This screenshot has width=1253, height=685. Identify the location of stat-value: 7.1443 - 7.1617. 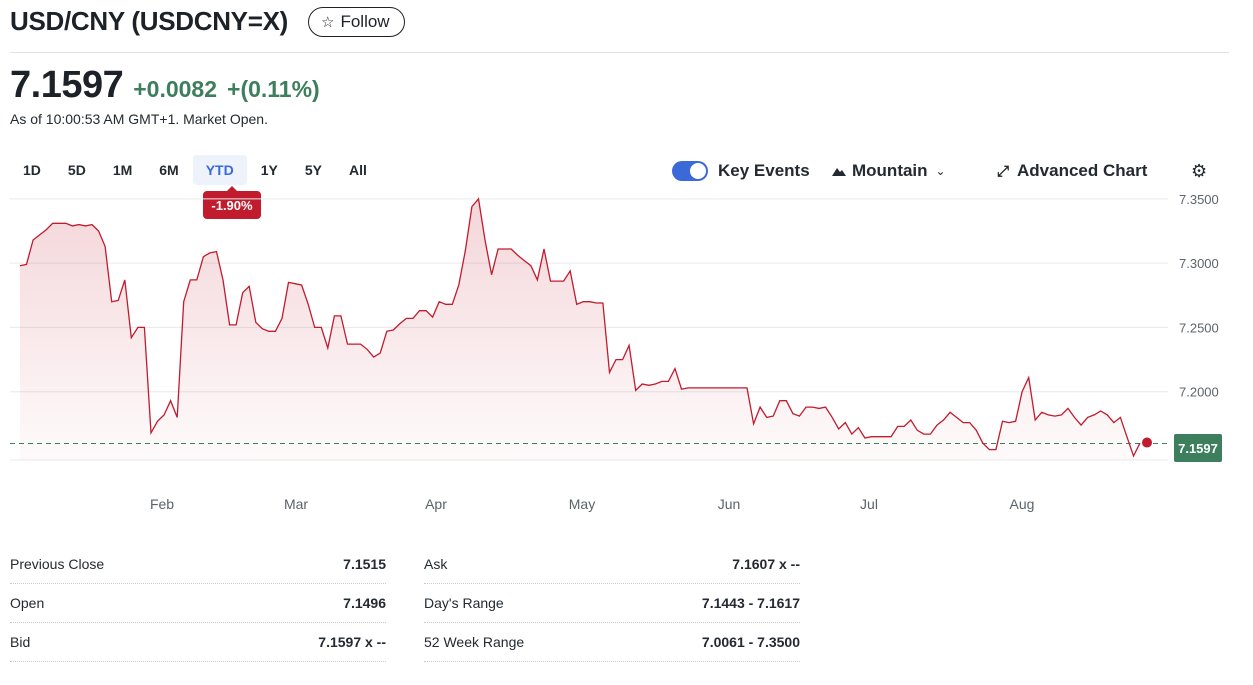
(750, 603).